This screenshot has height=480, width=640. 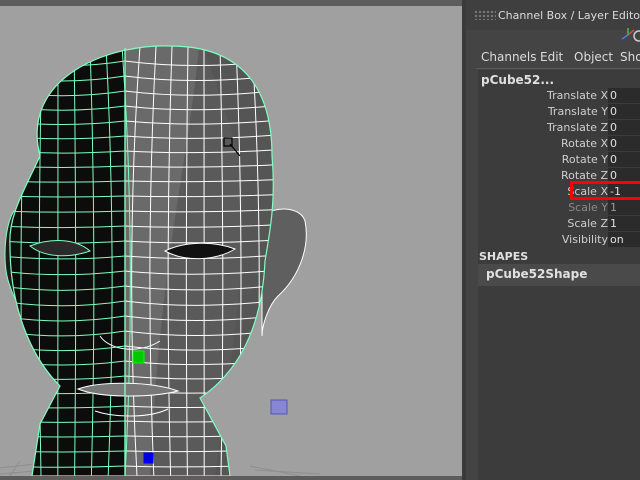 I want to click on attr-label: Scale Y, so click(x=588, y=207).